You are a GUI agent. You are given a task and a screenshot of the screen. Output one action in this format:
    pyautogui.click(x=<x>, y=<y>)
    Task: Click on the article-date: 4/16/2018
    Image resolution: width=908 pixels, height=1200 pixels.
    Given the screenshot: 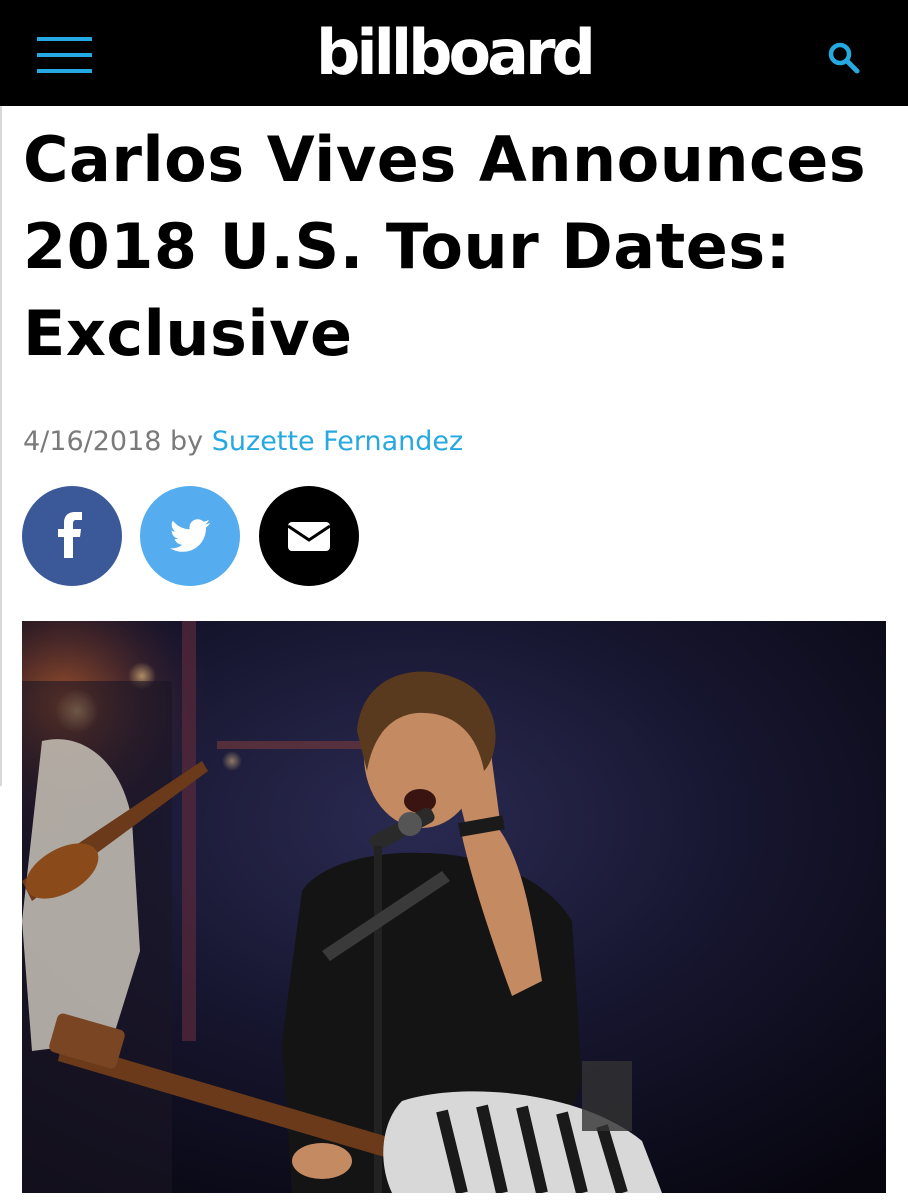 What is the action you would take?
    pyautogui.click(x=92, y=441)
    